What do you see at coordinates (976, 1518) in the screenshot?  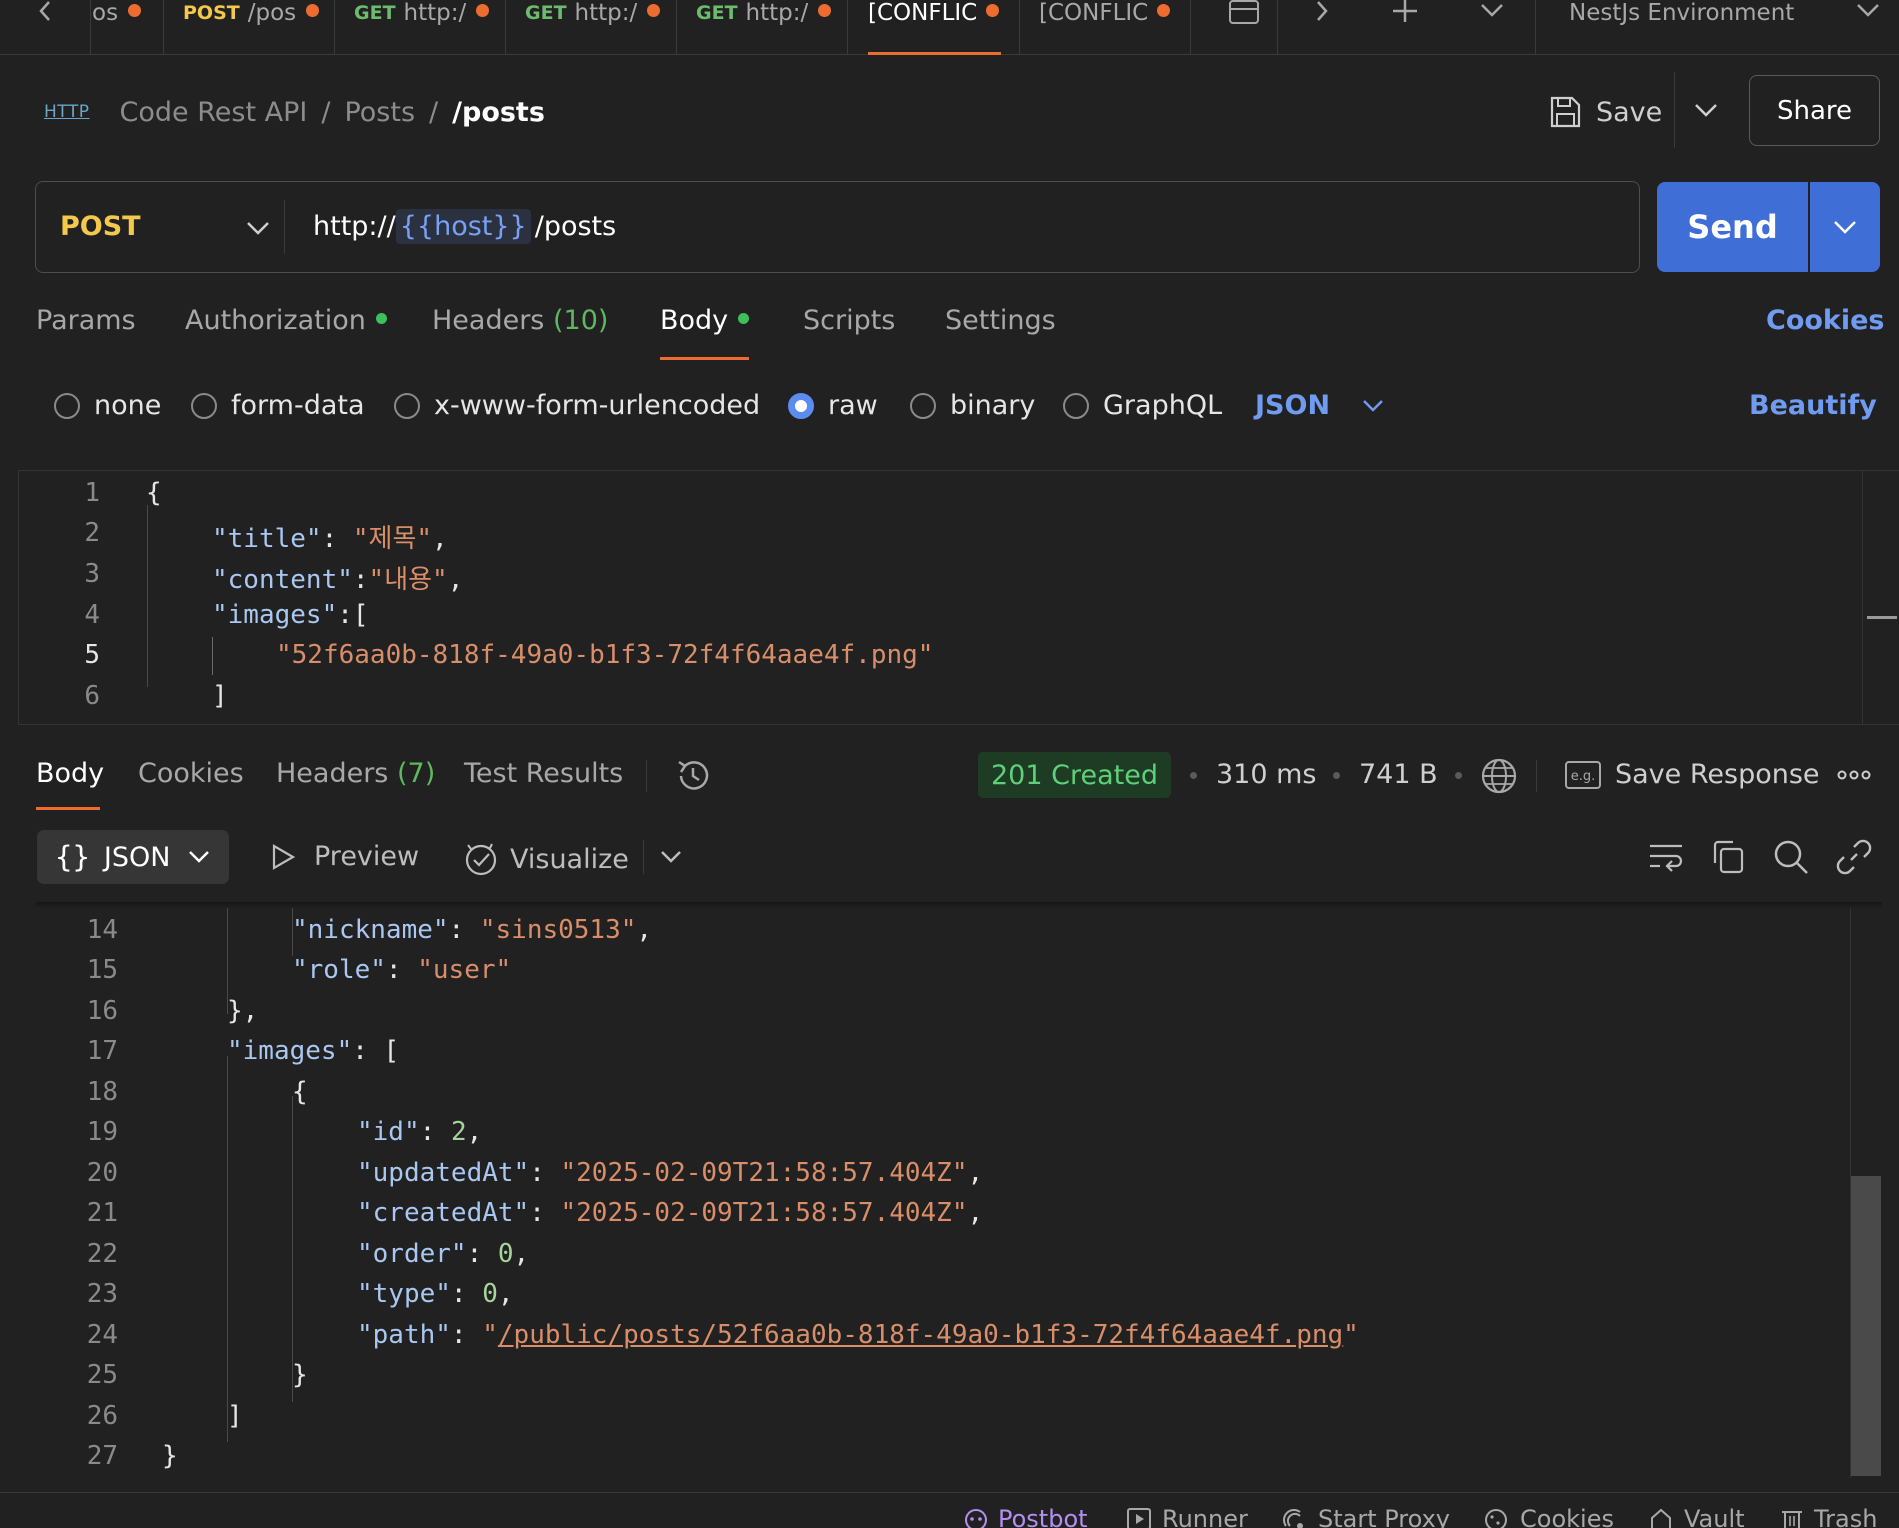 I see `postbot-icon` at bounding box center [976, 1518].